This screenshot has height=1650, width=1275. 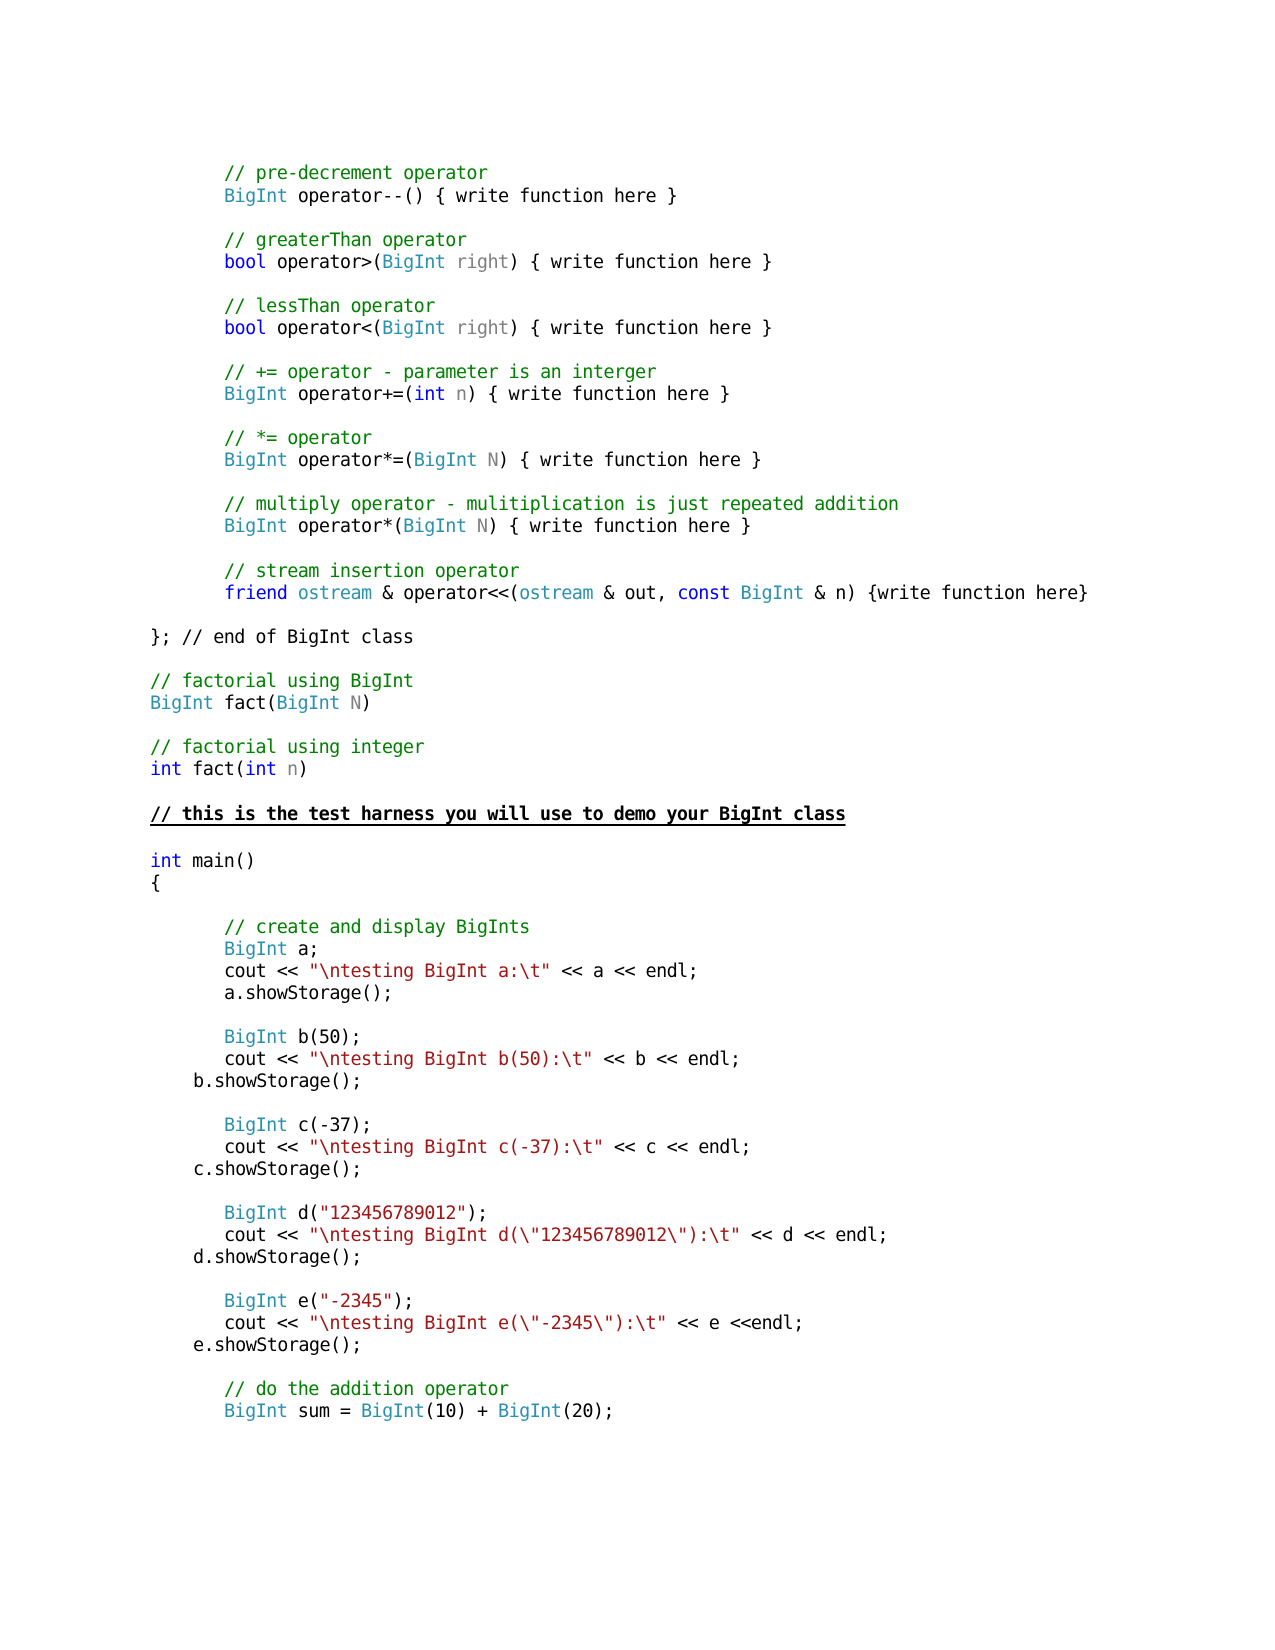 What do you see at coordinates (366, 703) in the screenshot?
I see `code-text: )` at bounding box center [366, 703].